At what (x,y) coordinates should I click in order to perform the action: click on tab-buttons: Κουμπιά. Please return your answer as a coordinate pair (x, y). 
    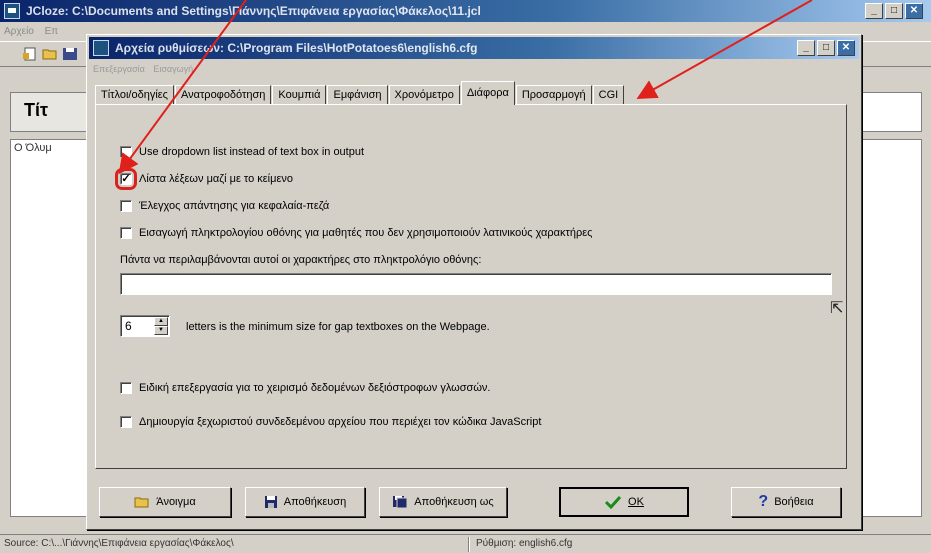
    Looking at the image, I should click on (299, 95).